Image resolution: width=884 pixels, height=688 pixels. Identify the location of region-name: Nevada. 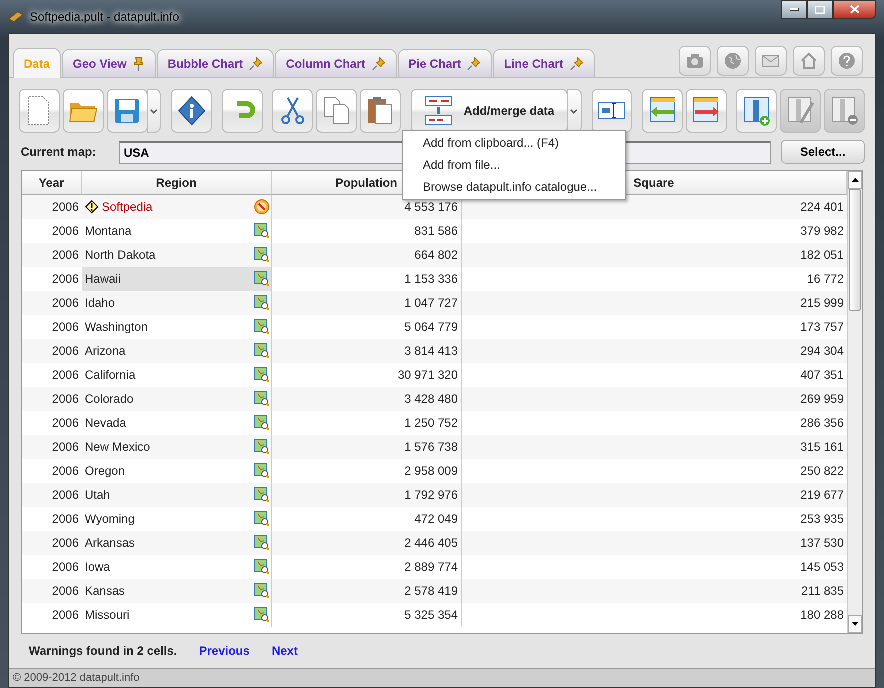
(105, 423).